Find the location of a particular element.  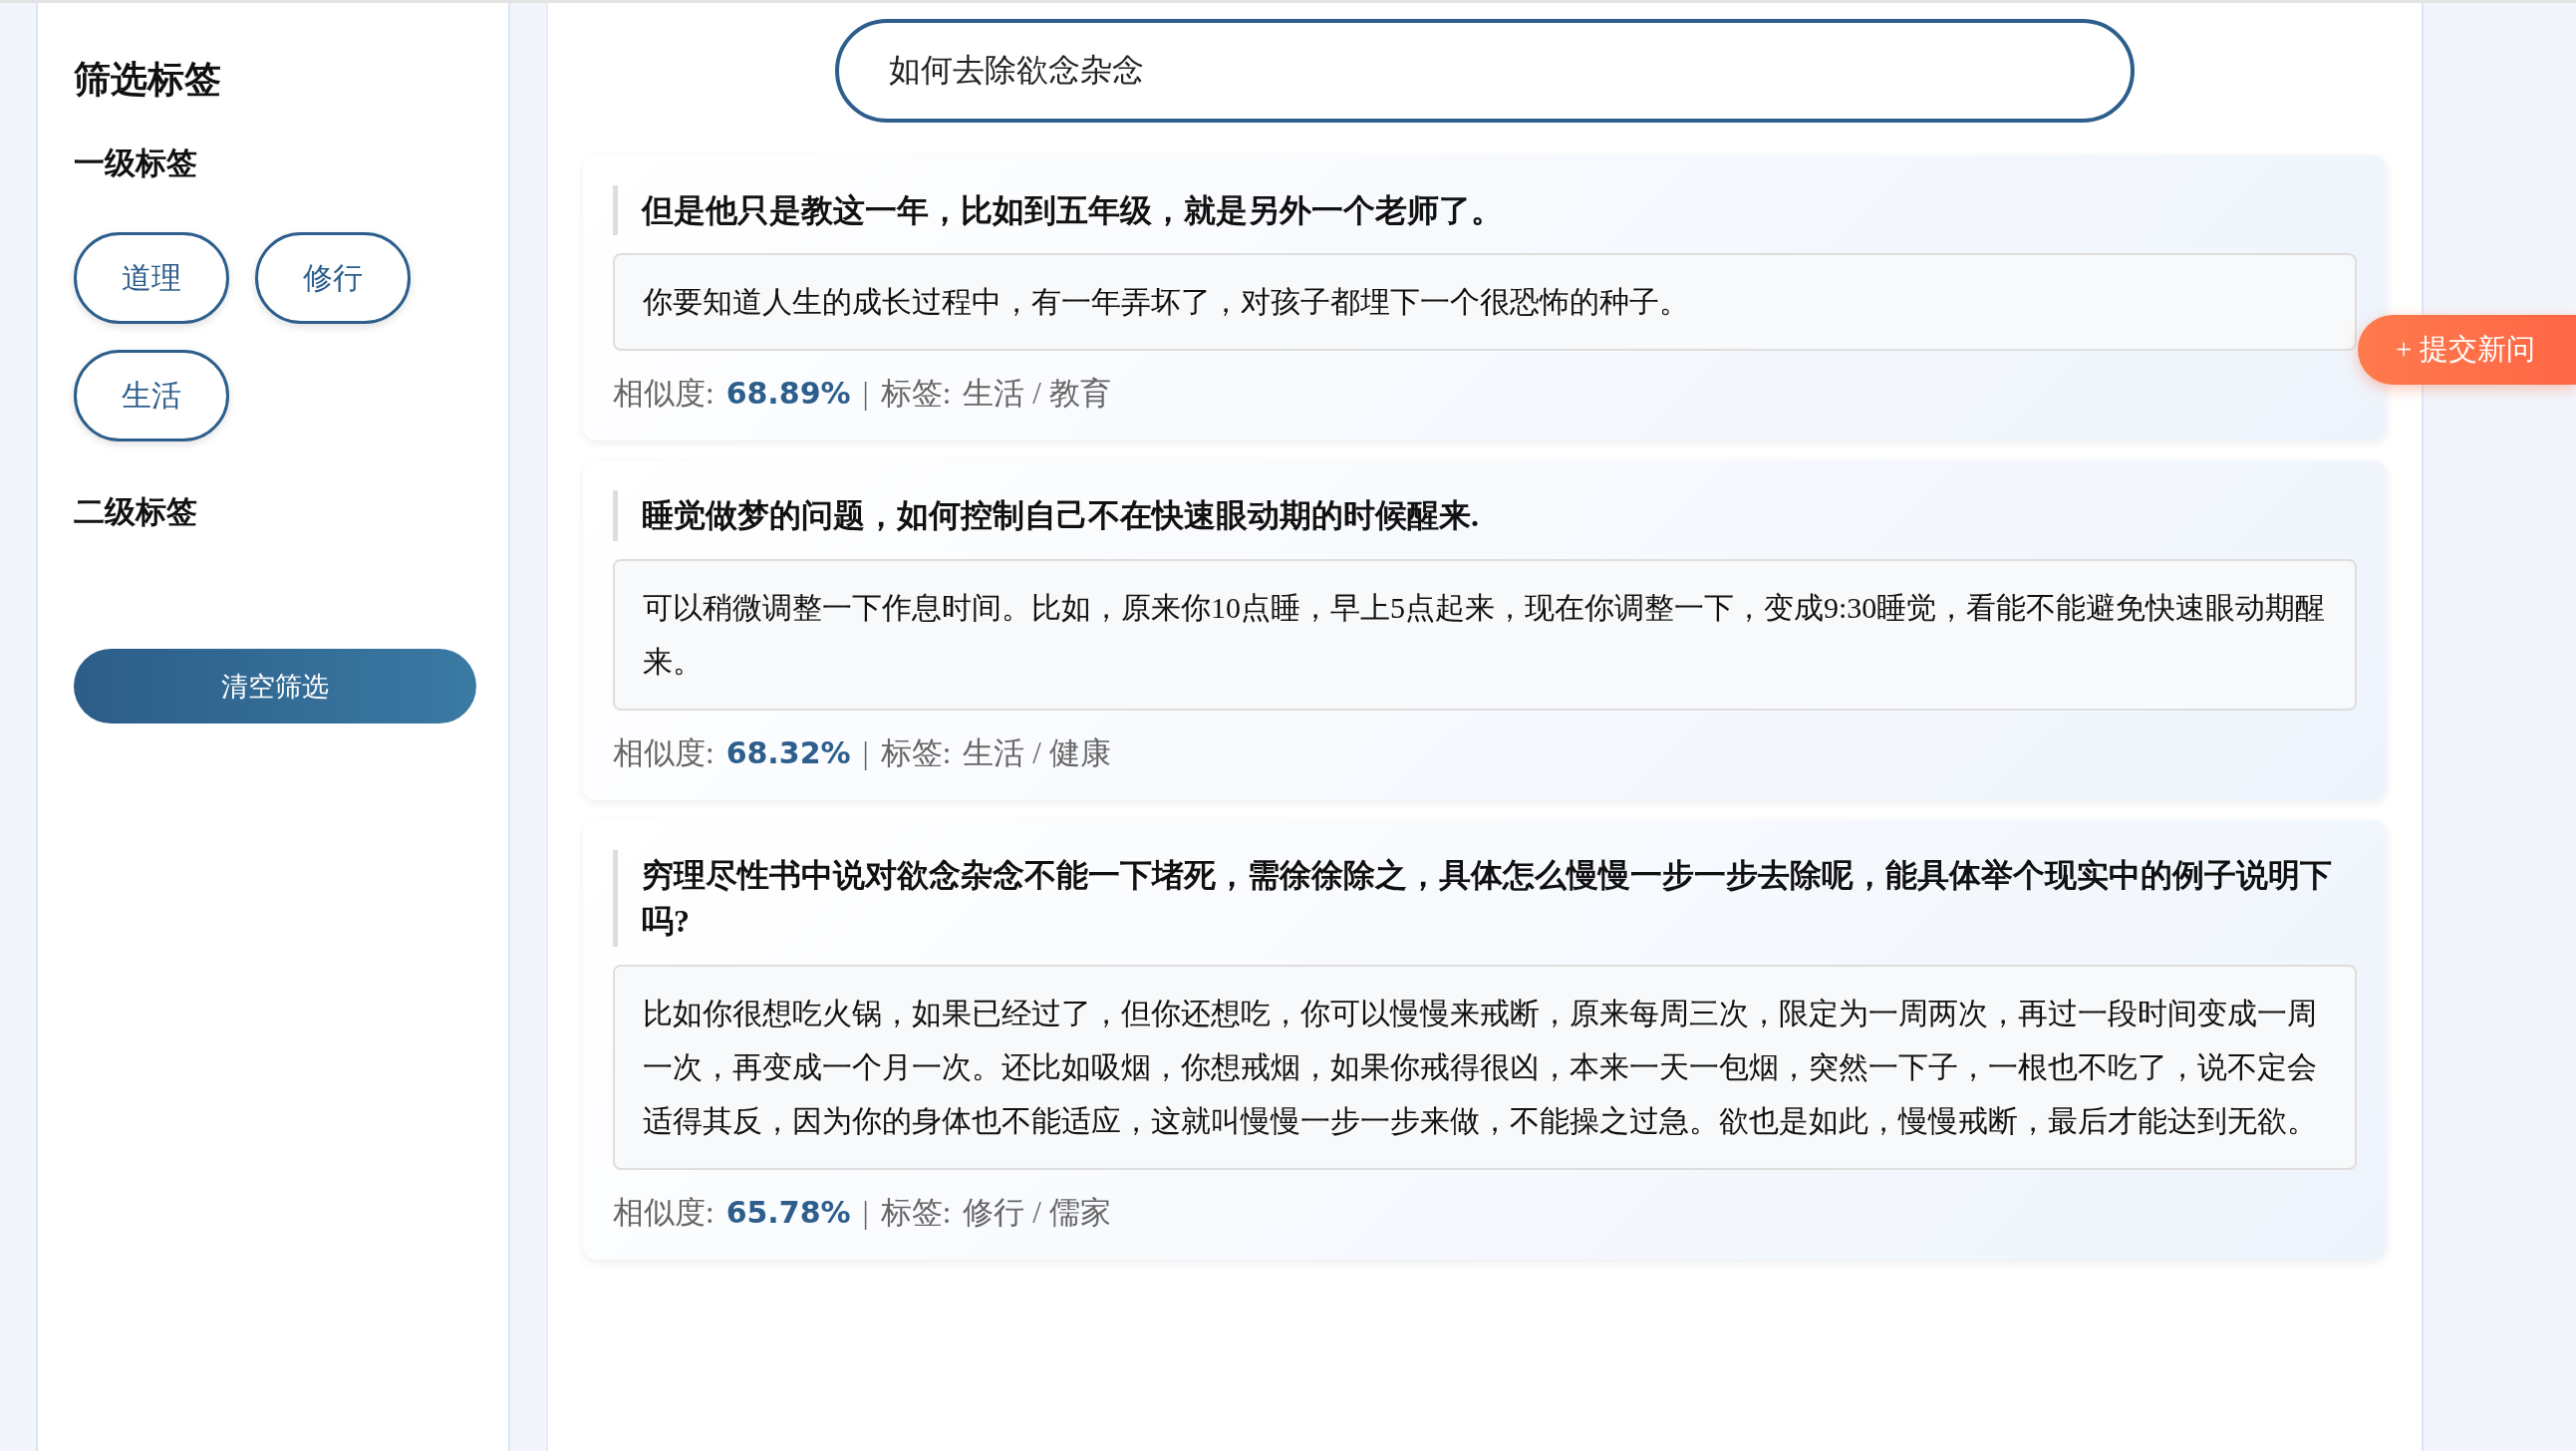

section-heading: 一级标签 is located at coordinates (136, 163).